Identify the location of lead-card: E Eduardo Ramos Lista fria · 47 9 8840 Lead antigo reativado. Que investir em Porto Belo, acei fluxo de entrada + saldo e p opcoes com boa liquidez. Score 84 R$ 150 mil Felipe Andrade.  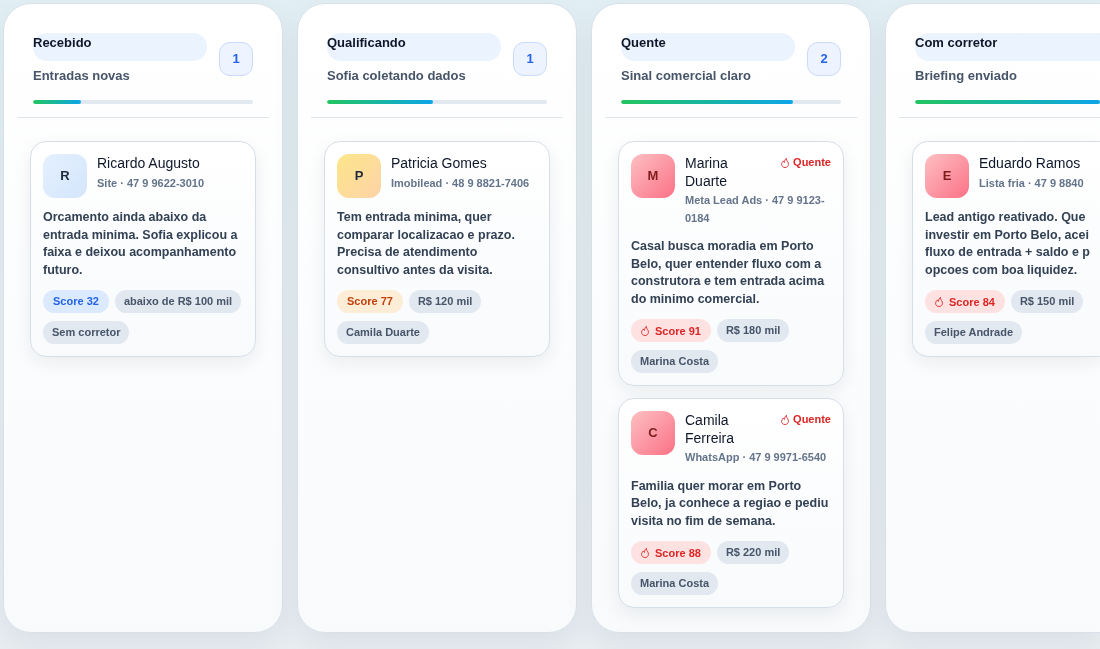
(1006, 249).